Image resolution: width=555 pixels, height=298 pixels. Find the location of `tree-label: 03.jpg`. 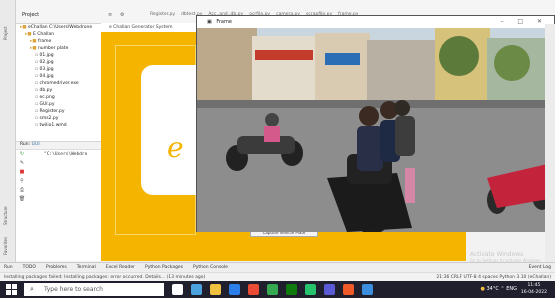

tree-label: 03.jpg is located at coordinates (46, 69).